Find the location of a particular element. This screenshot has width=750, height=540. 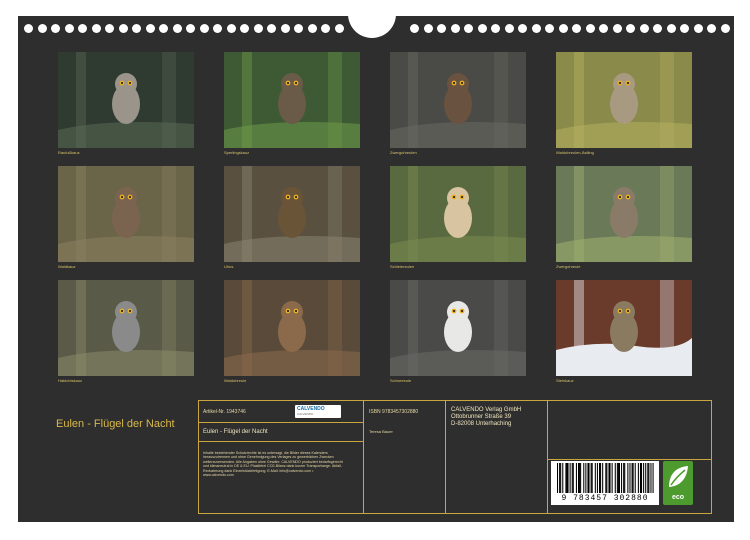

publisher-street: Ottobrunner Straße 39 is located at coordinates (481, 417).